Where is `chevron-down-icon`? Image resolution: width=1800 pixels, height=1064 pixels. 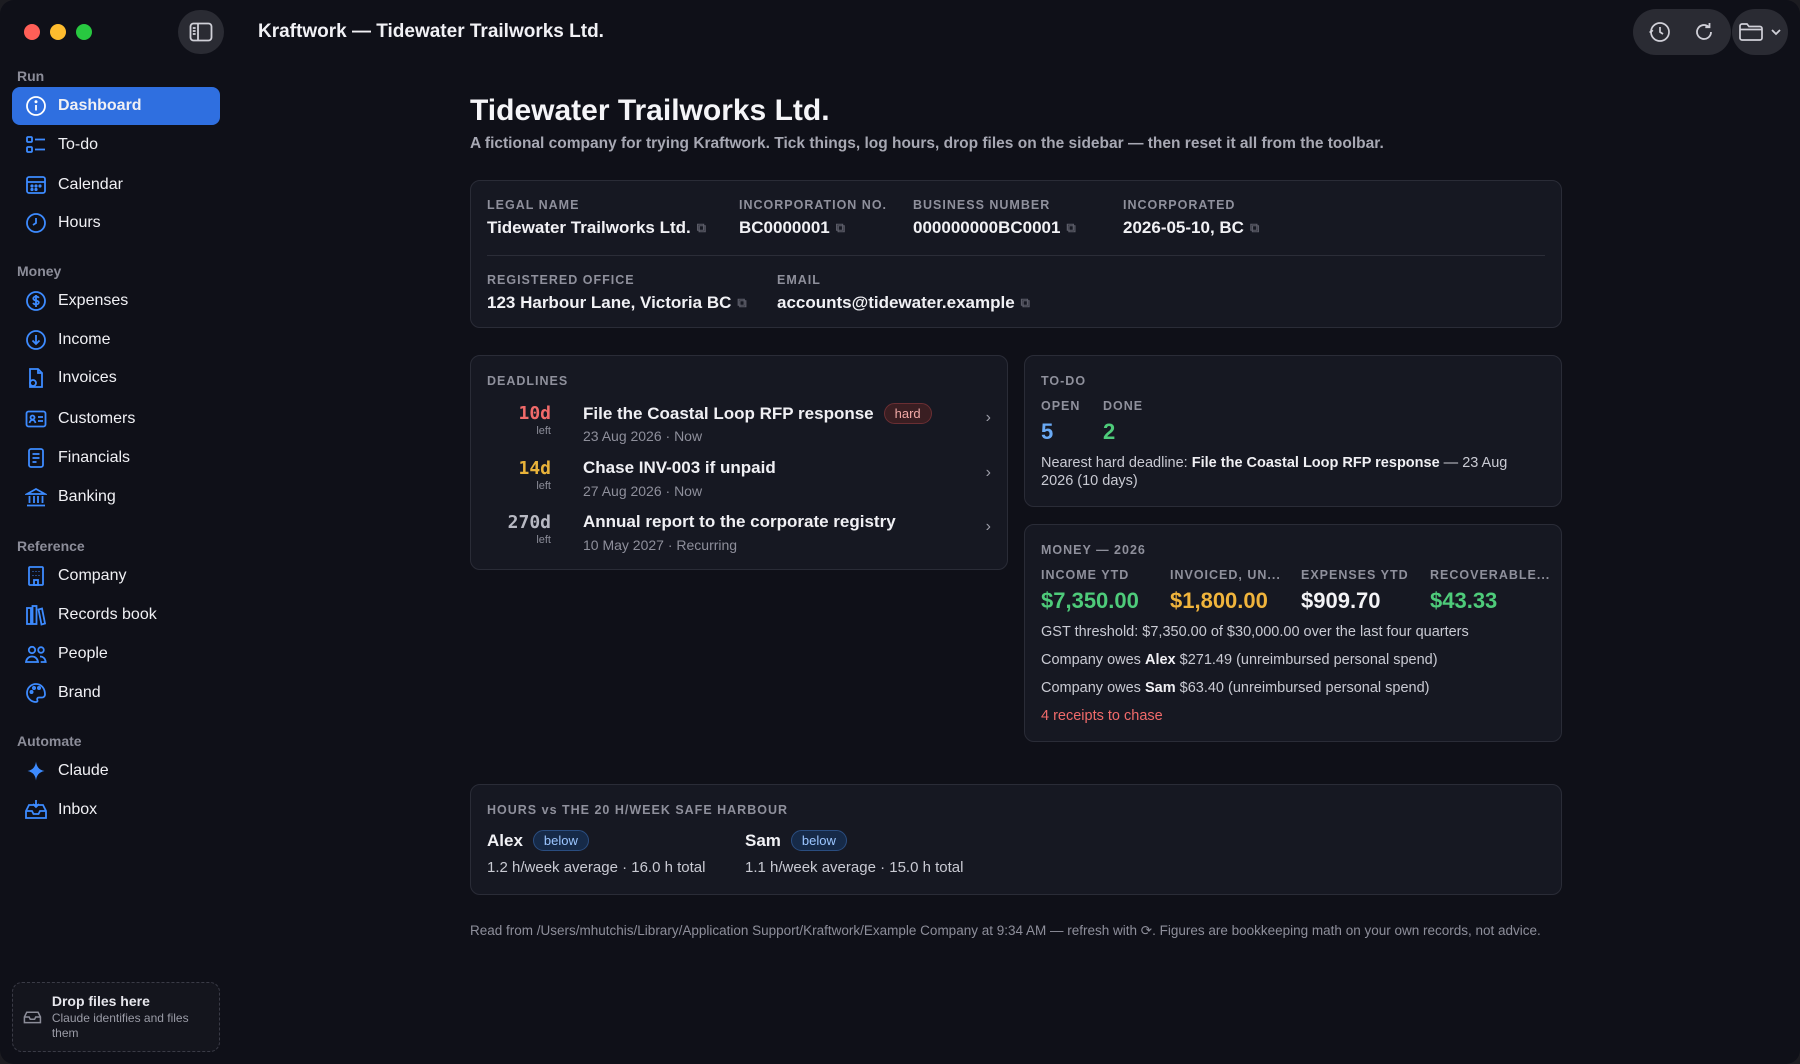
chevron-down-icon is located at coordinates (1776, 32).